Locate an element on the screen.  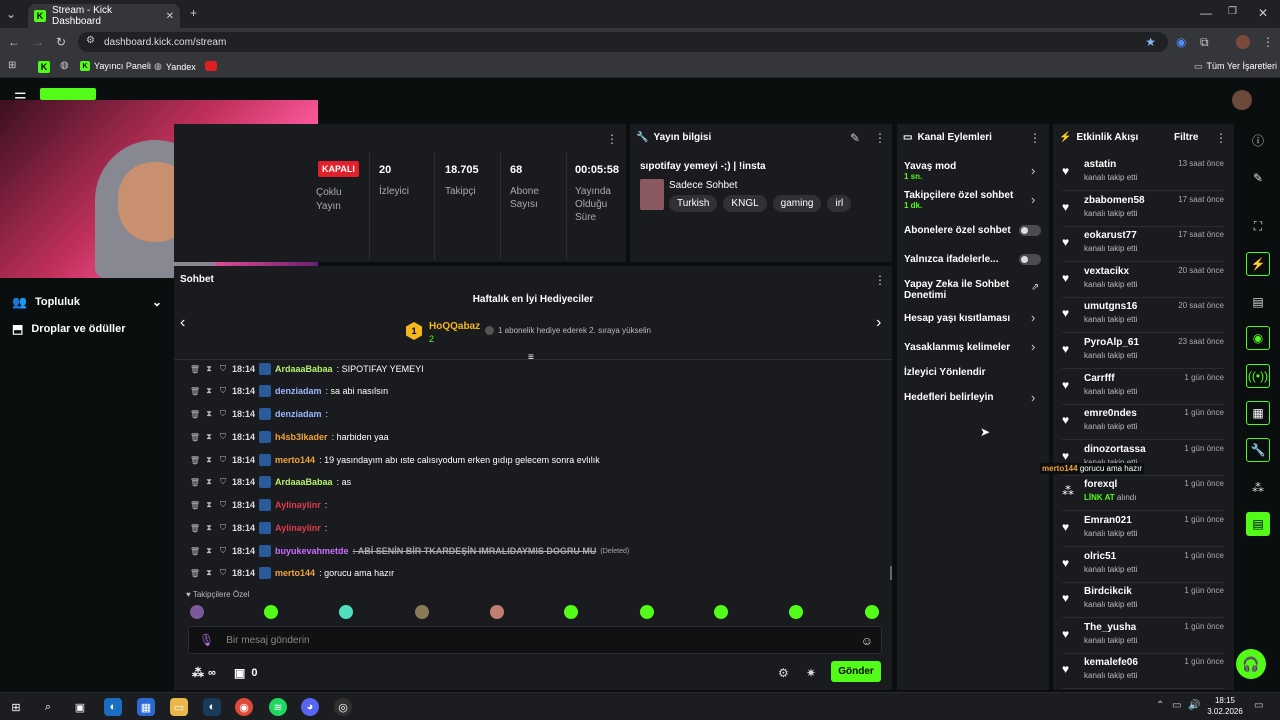
emoji-icon: ☺ is located at coordinates (867, 641).